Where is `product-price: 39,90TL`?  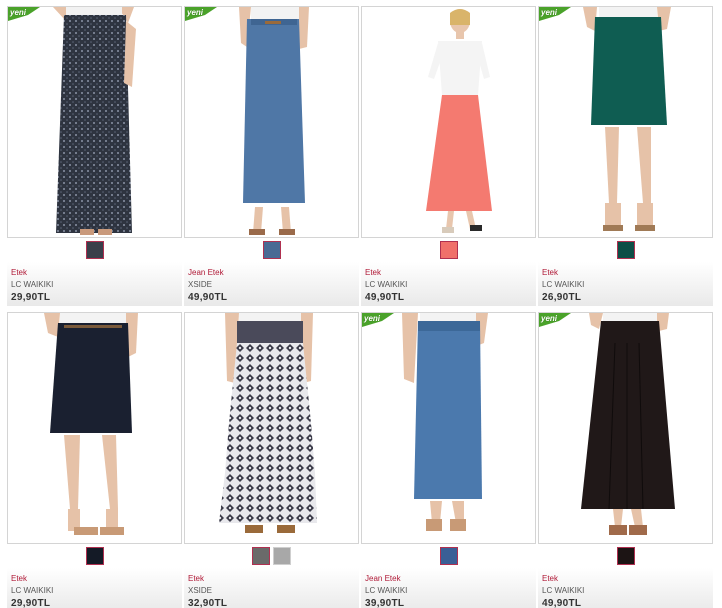
product-price: 39,90TL is located at coordinates (385, 603).